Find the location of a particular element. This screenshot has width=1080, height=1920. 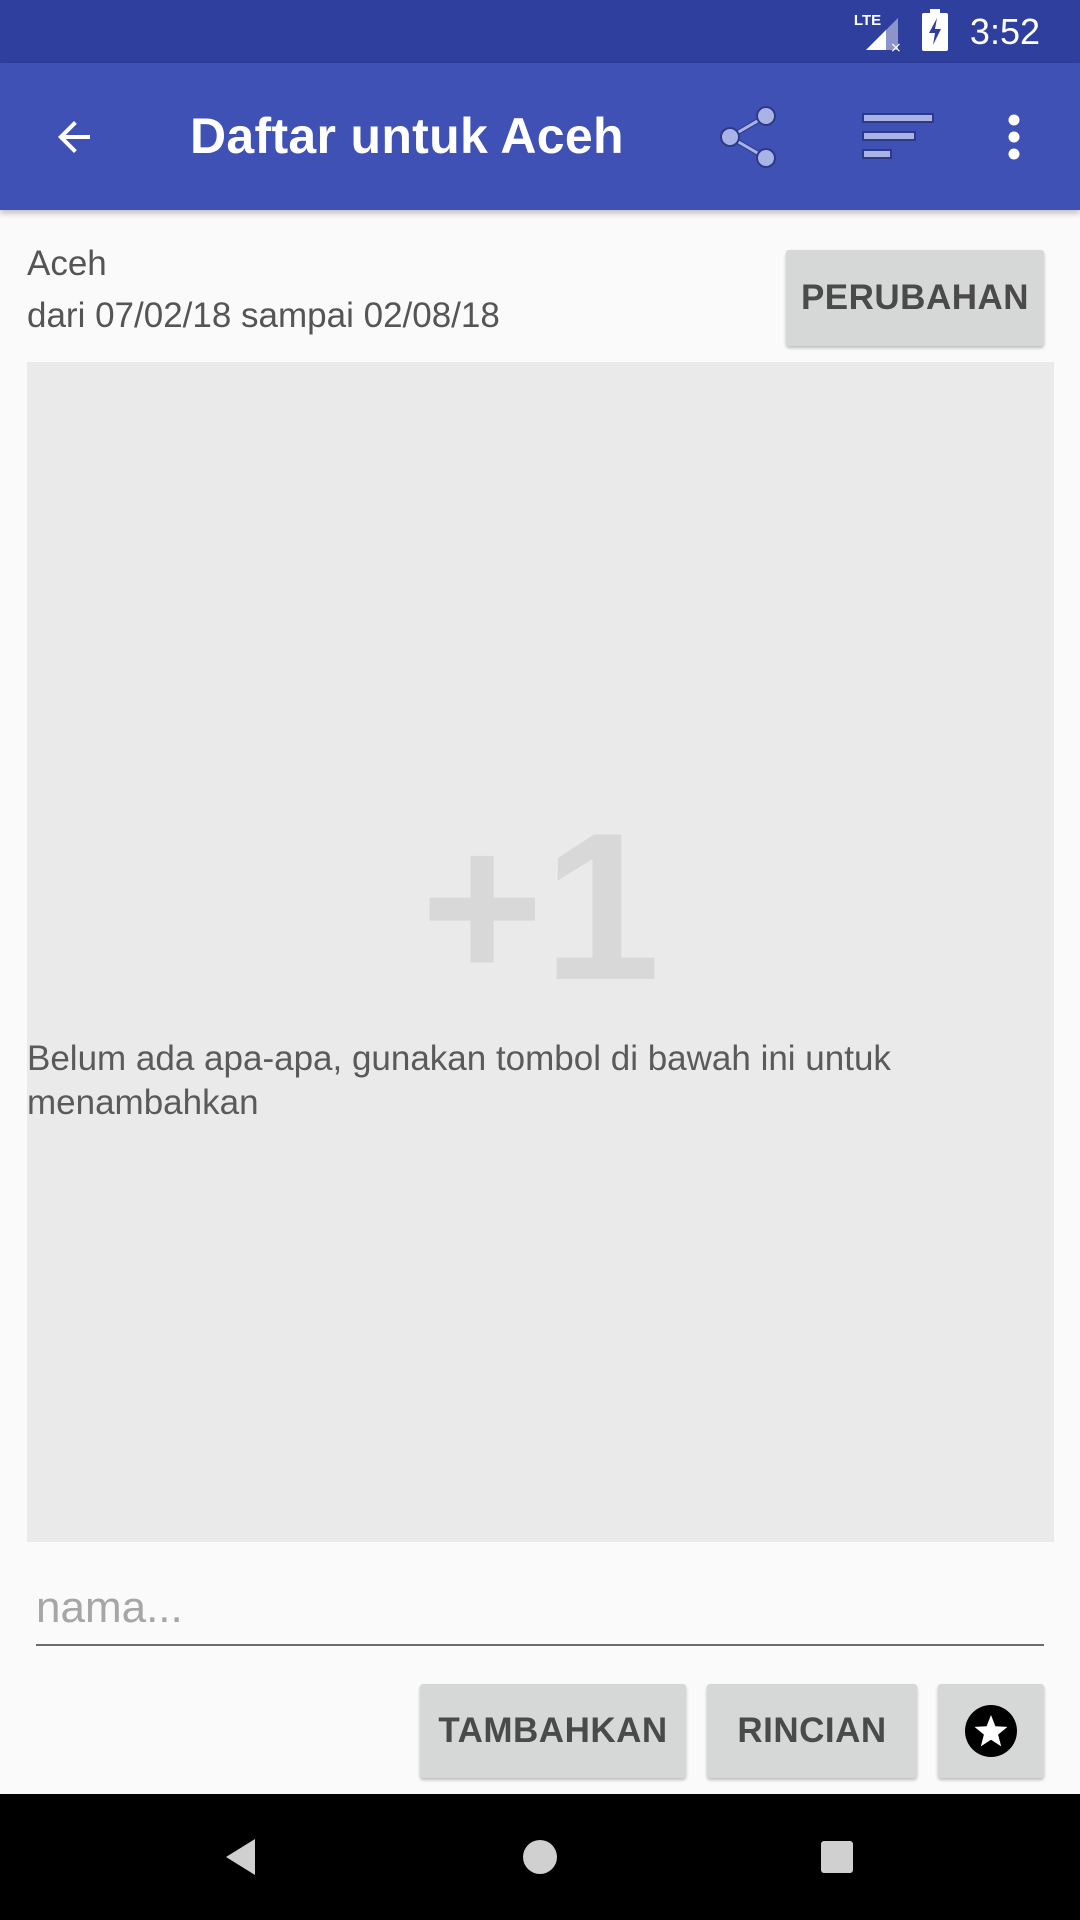

add-button: TAMBAHKAN is located at coordinates (553, 1731).